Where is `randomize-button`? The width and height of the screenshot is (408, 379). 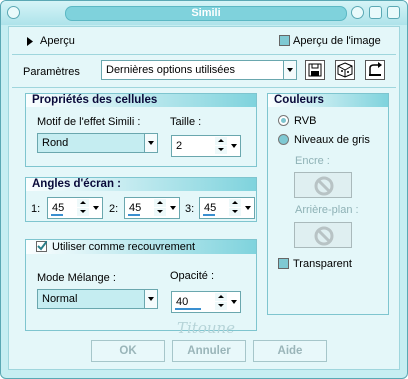
randomize-button is located at coordinates (345, 70).